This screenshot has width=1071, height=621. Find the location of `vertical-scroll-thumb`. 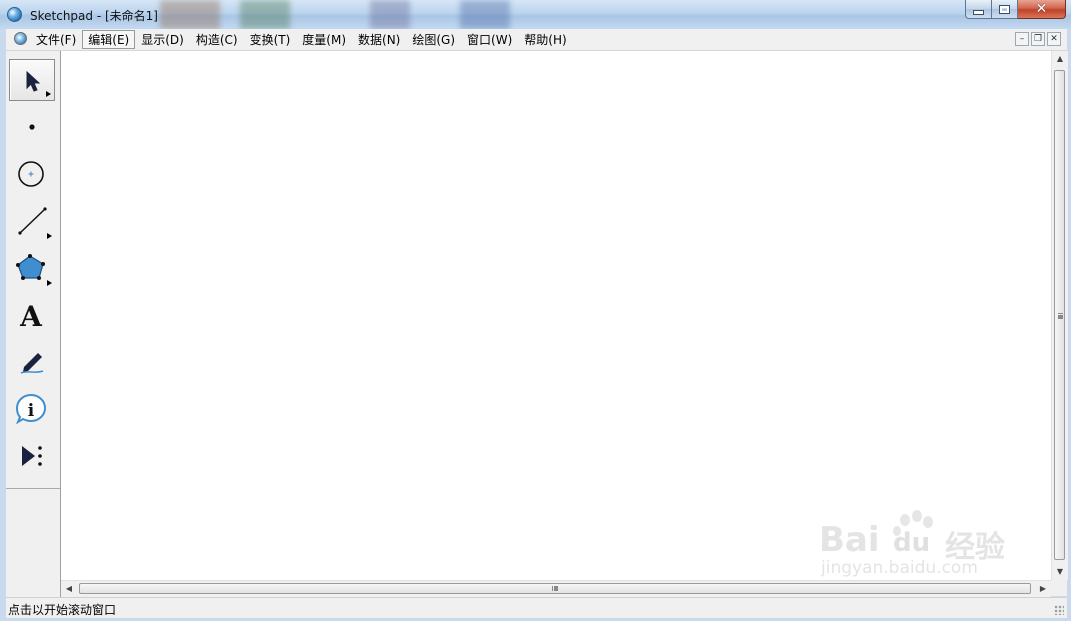

vertical-scroll-thumb is located at coordinates (1059, 315).